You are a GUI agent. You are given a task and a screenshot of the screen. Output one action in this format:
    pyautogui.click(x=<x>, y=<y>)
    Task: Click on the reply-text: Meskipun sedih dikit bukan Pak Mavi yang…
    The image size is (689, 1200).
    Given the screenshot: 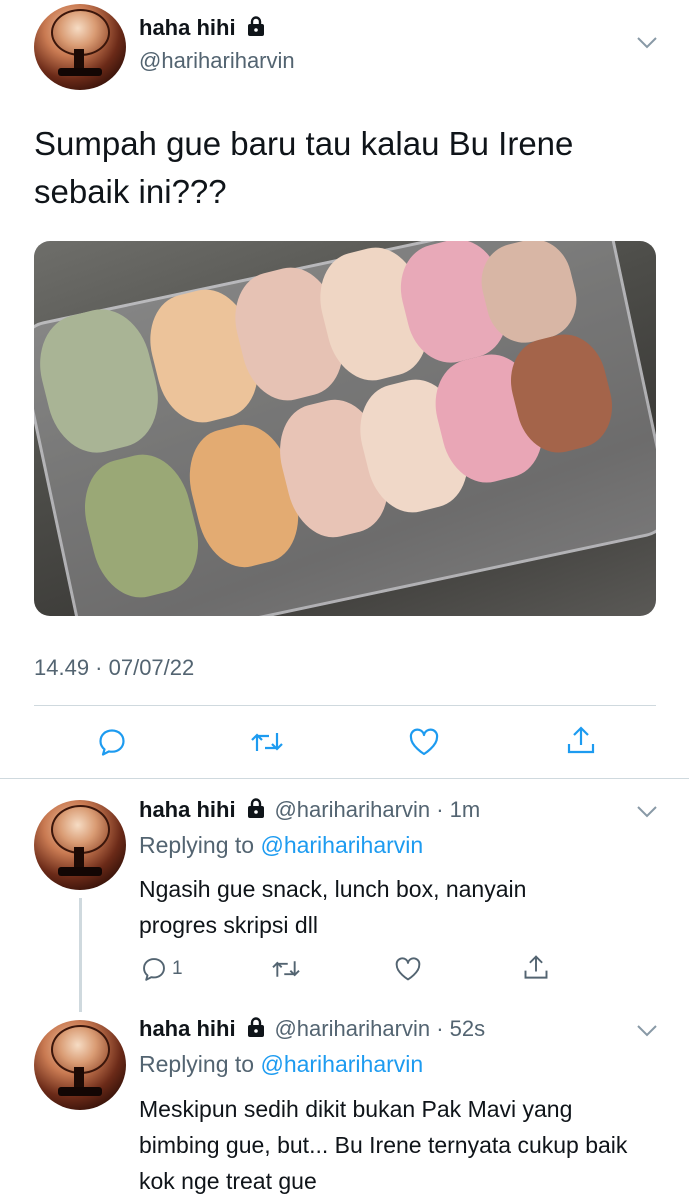 What is the action you would take?
    pyautogui.click(x=383, y=1145)
    